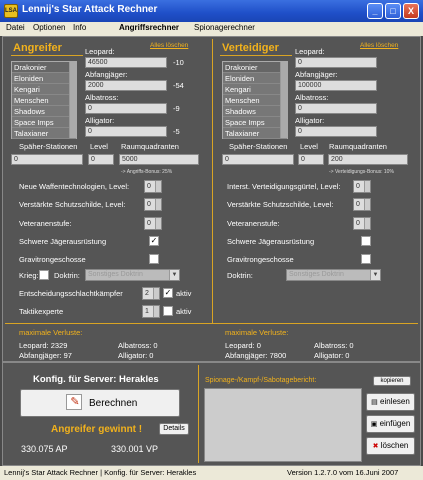 The height and width of the screenshot is (480, 423). What do you see at coordinates (150, 146) in the screenshot?
I see `quadrant-label: Raumquadranten` at bounding box center [150, 146].